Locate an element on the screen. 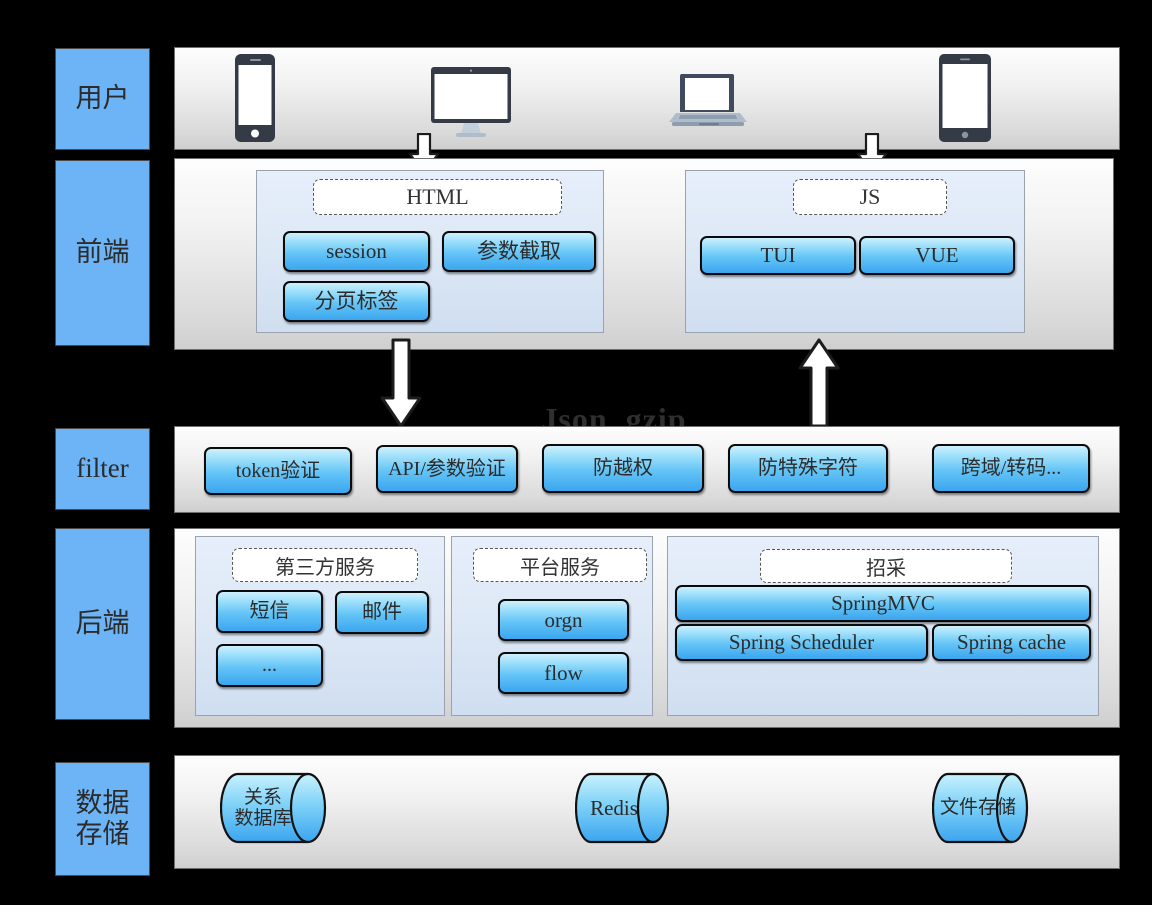 The image size is (1152, 905). storage-cylinder-redis: Redis is located at coordinates (625, 808).